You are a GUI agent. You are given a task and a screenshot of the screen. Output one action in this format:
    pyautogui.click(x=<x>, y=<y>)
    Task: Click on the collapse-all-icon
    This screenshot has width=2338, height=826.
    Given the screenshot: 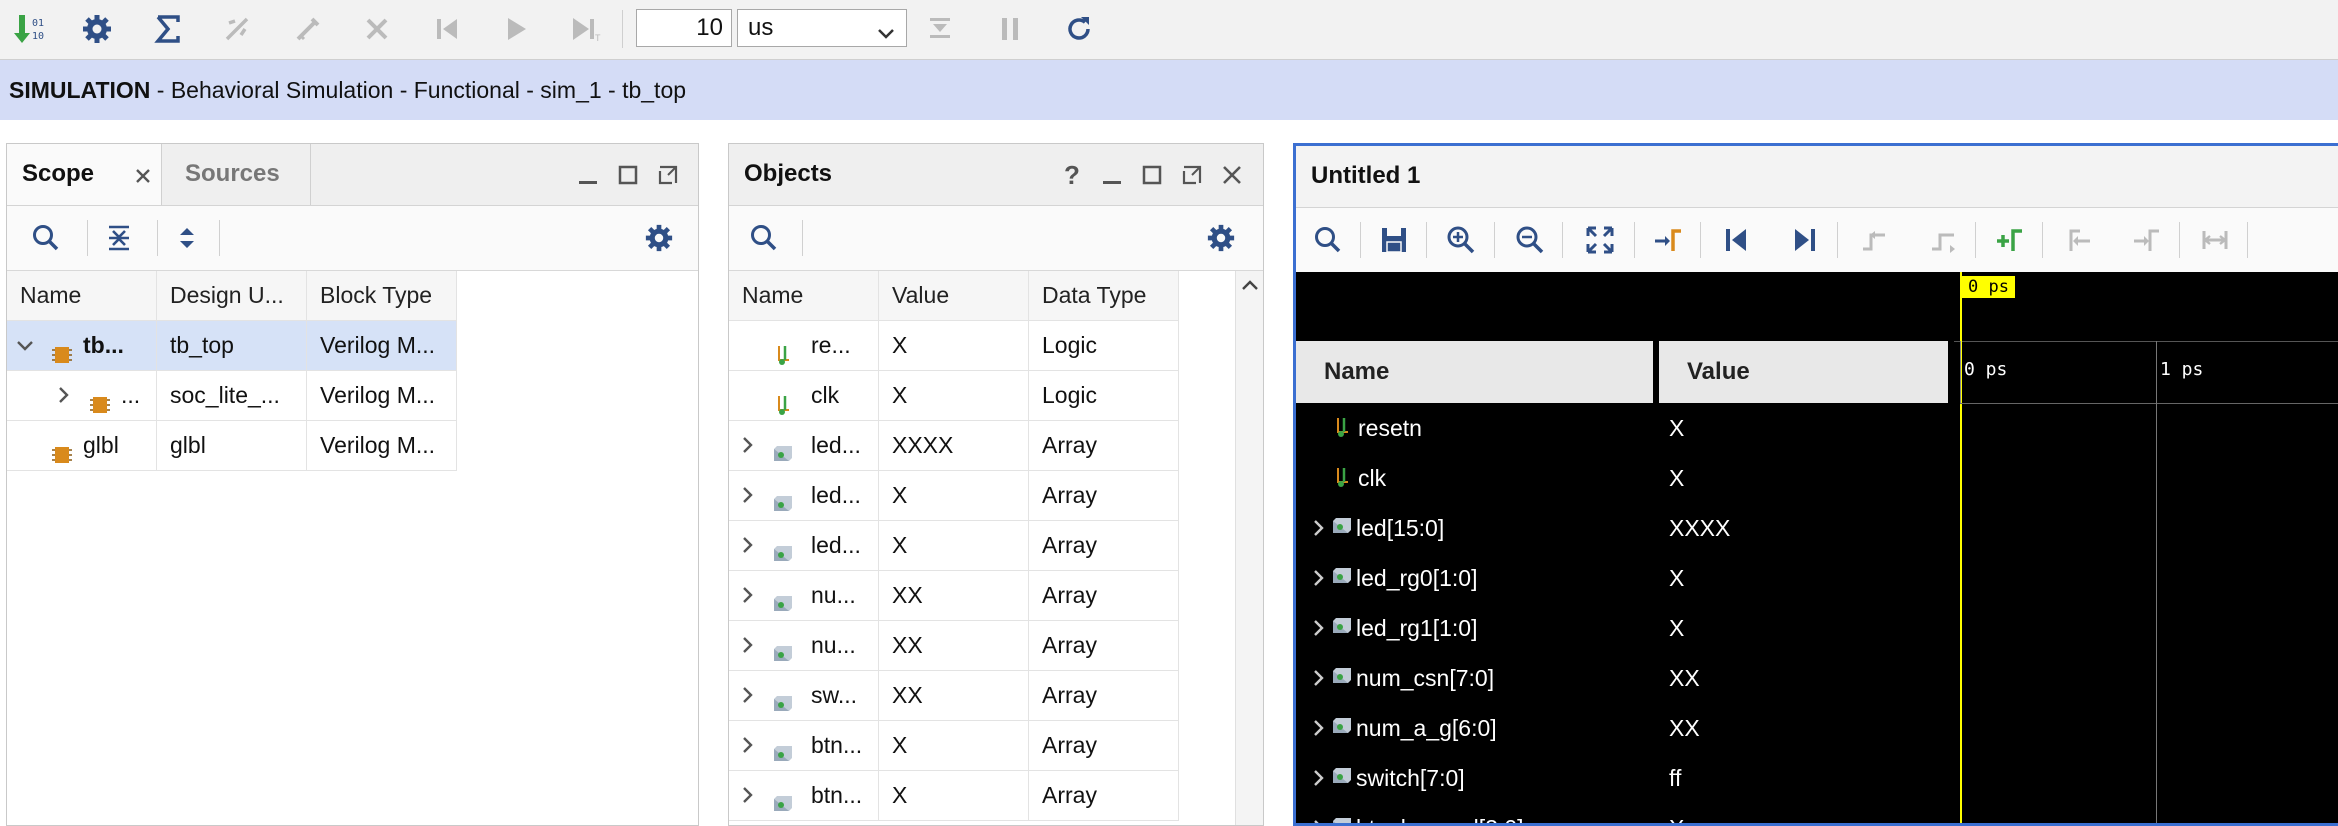 What is the action you would take?
    pyautogui.click(x=119, y=238)
    